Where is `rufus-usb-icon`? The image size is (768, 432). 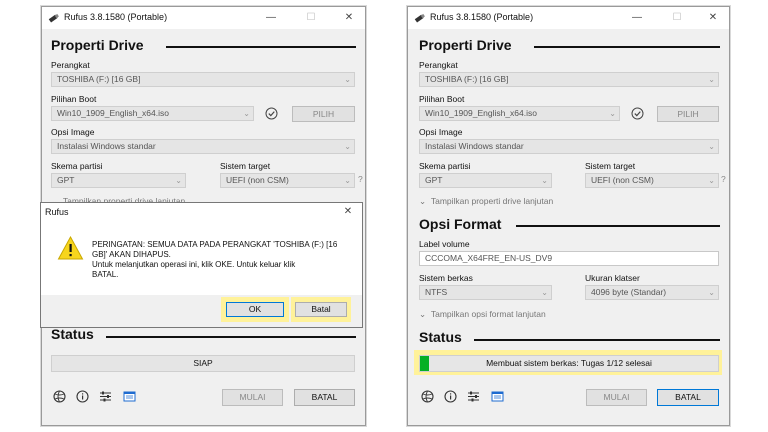 rufus-usb-icon is located at coordinates (419, 18).